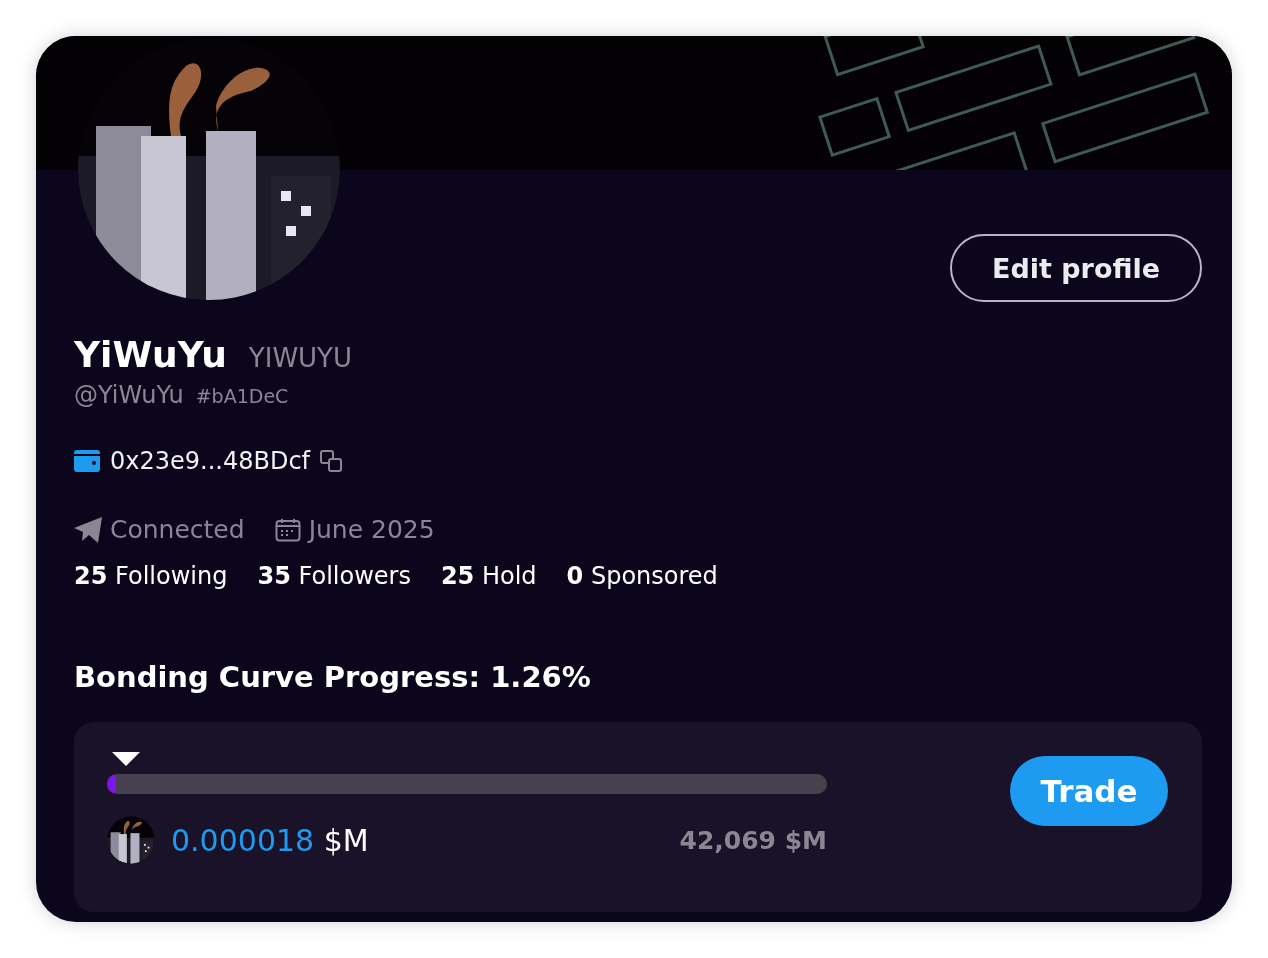  What do you see at coordinates (333, 677) in the screenshot?
I see `bonding-curve-title: Bonding Curve Progress: 1.26%` at bounding box center [333, 677].